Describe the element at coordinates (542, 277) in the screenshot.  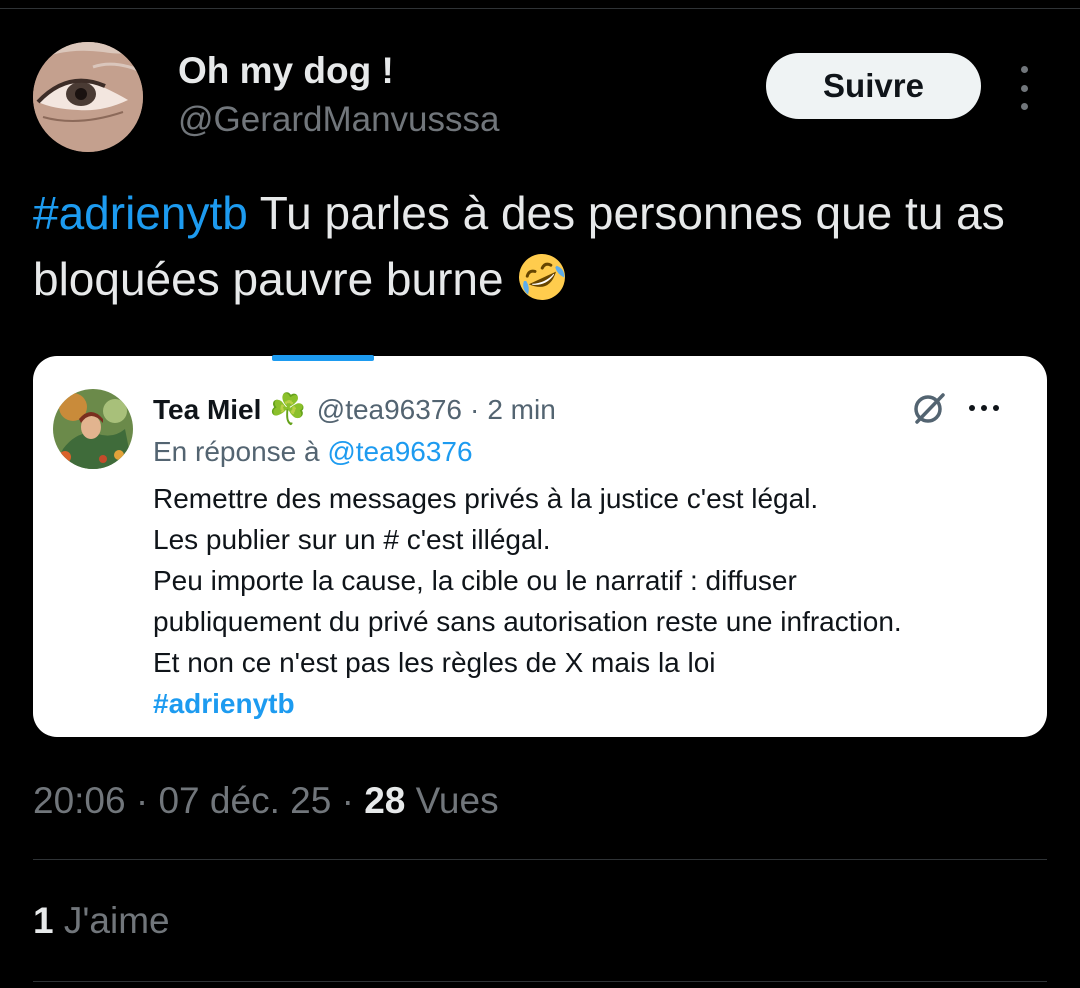
I see `rolling-on-floor-laughing-emoji-icon` at that location.